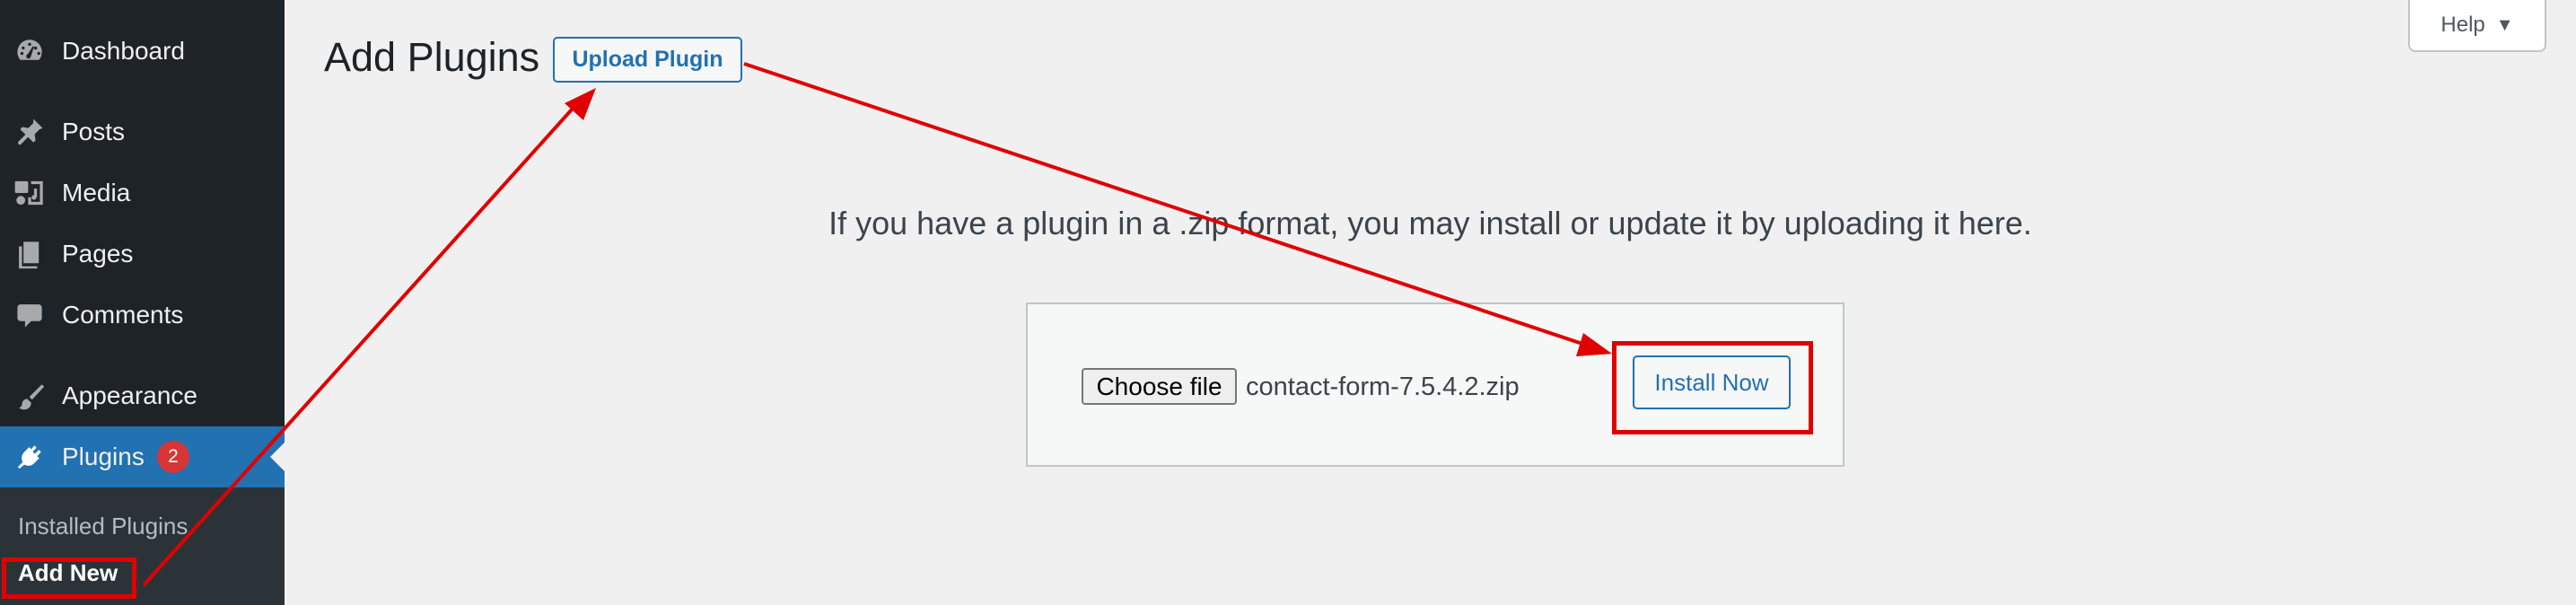 This screenshot has height=605, width=2576. I want to click on comment-icon, so click(30, 315).